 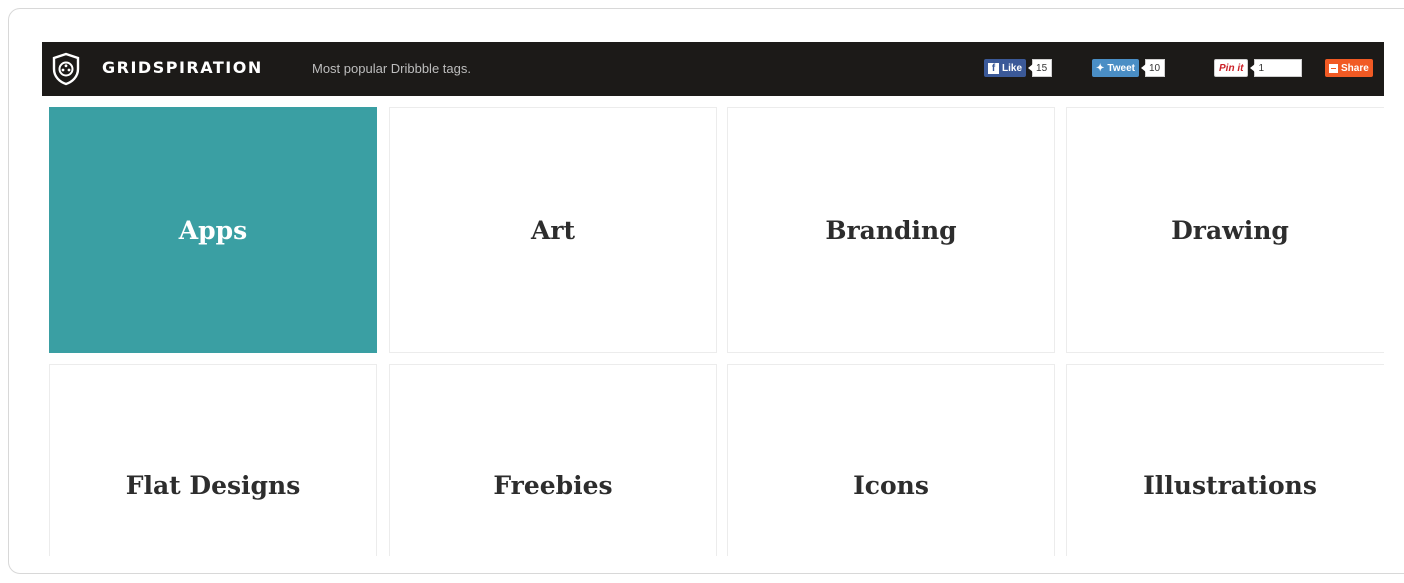 What do you see at coordinates (891, 485) in the screenshot?
I see `tag-label: Icons` at bounding box center [891, 485].